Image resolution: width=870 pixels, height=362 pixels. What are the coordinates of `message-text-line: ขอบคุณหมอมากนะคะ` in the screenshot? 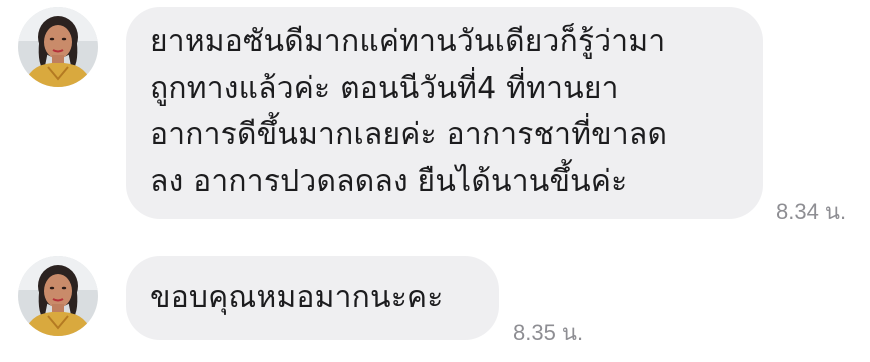 It's located at (297, 297).